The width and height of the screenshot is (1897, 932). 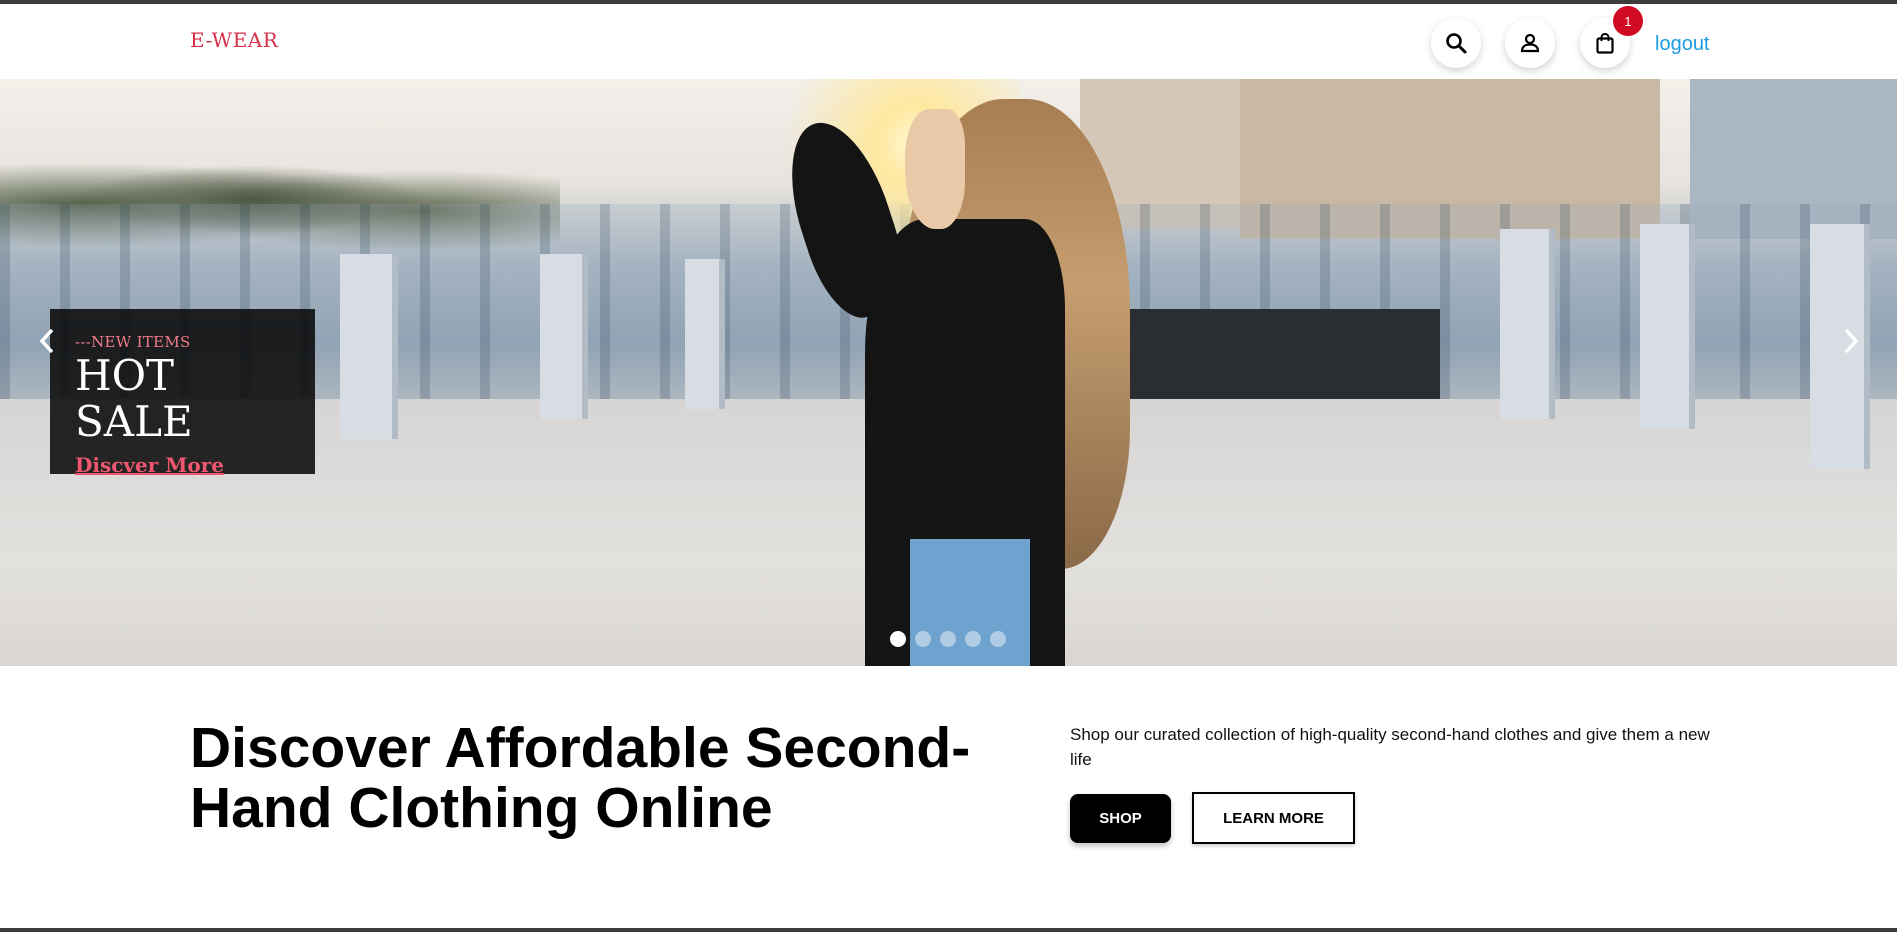 I want to click on cart-count-badge: 1, so click(x=1628, y=21).